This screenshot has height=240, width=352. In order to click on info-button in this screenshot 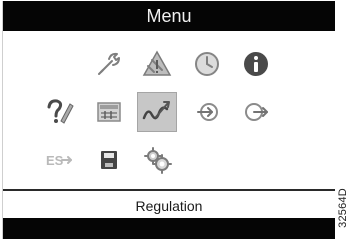, I will do `click(256, 64)`.